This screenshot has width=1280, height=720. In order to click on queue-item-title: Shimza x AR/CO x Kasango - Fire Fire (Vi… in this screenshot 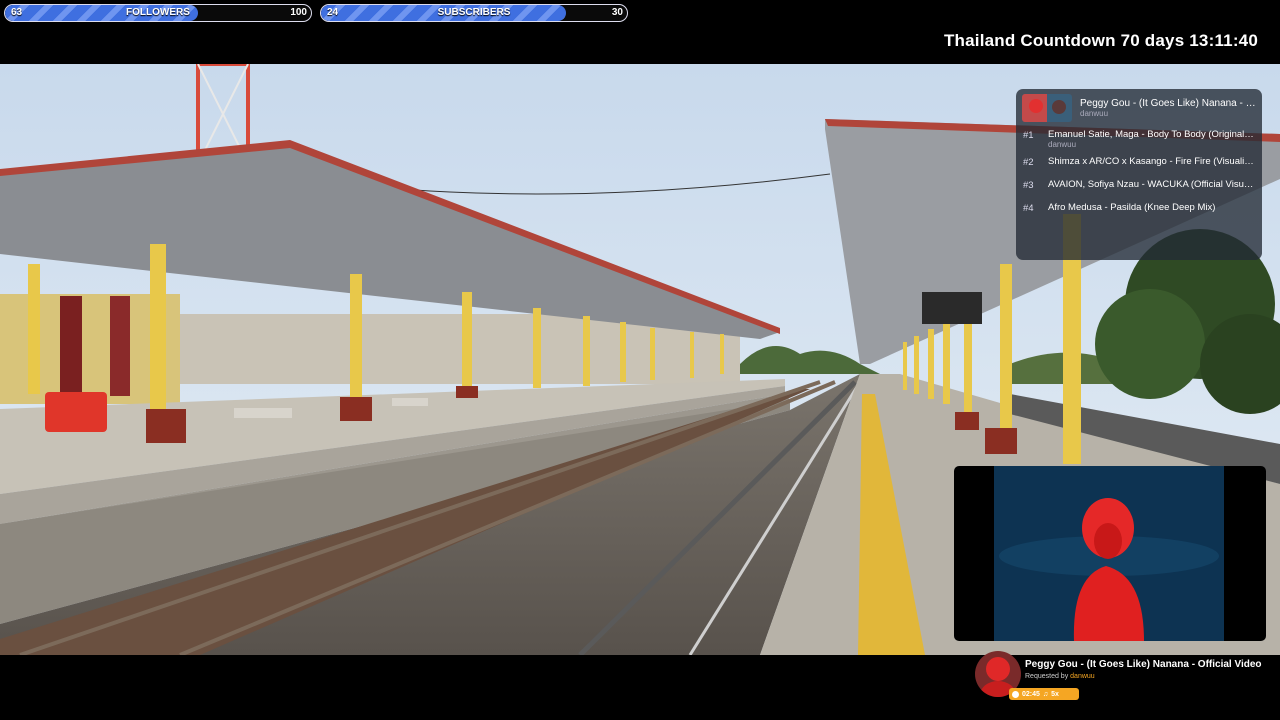, I will do `click(1152, 161)`.